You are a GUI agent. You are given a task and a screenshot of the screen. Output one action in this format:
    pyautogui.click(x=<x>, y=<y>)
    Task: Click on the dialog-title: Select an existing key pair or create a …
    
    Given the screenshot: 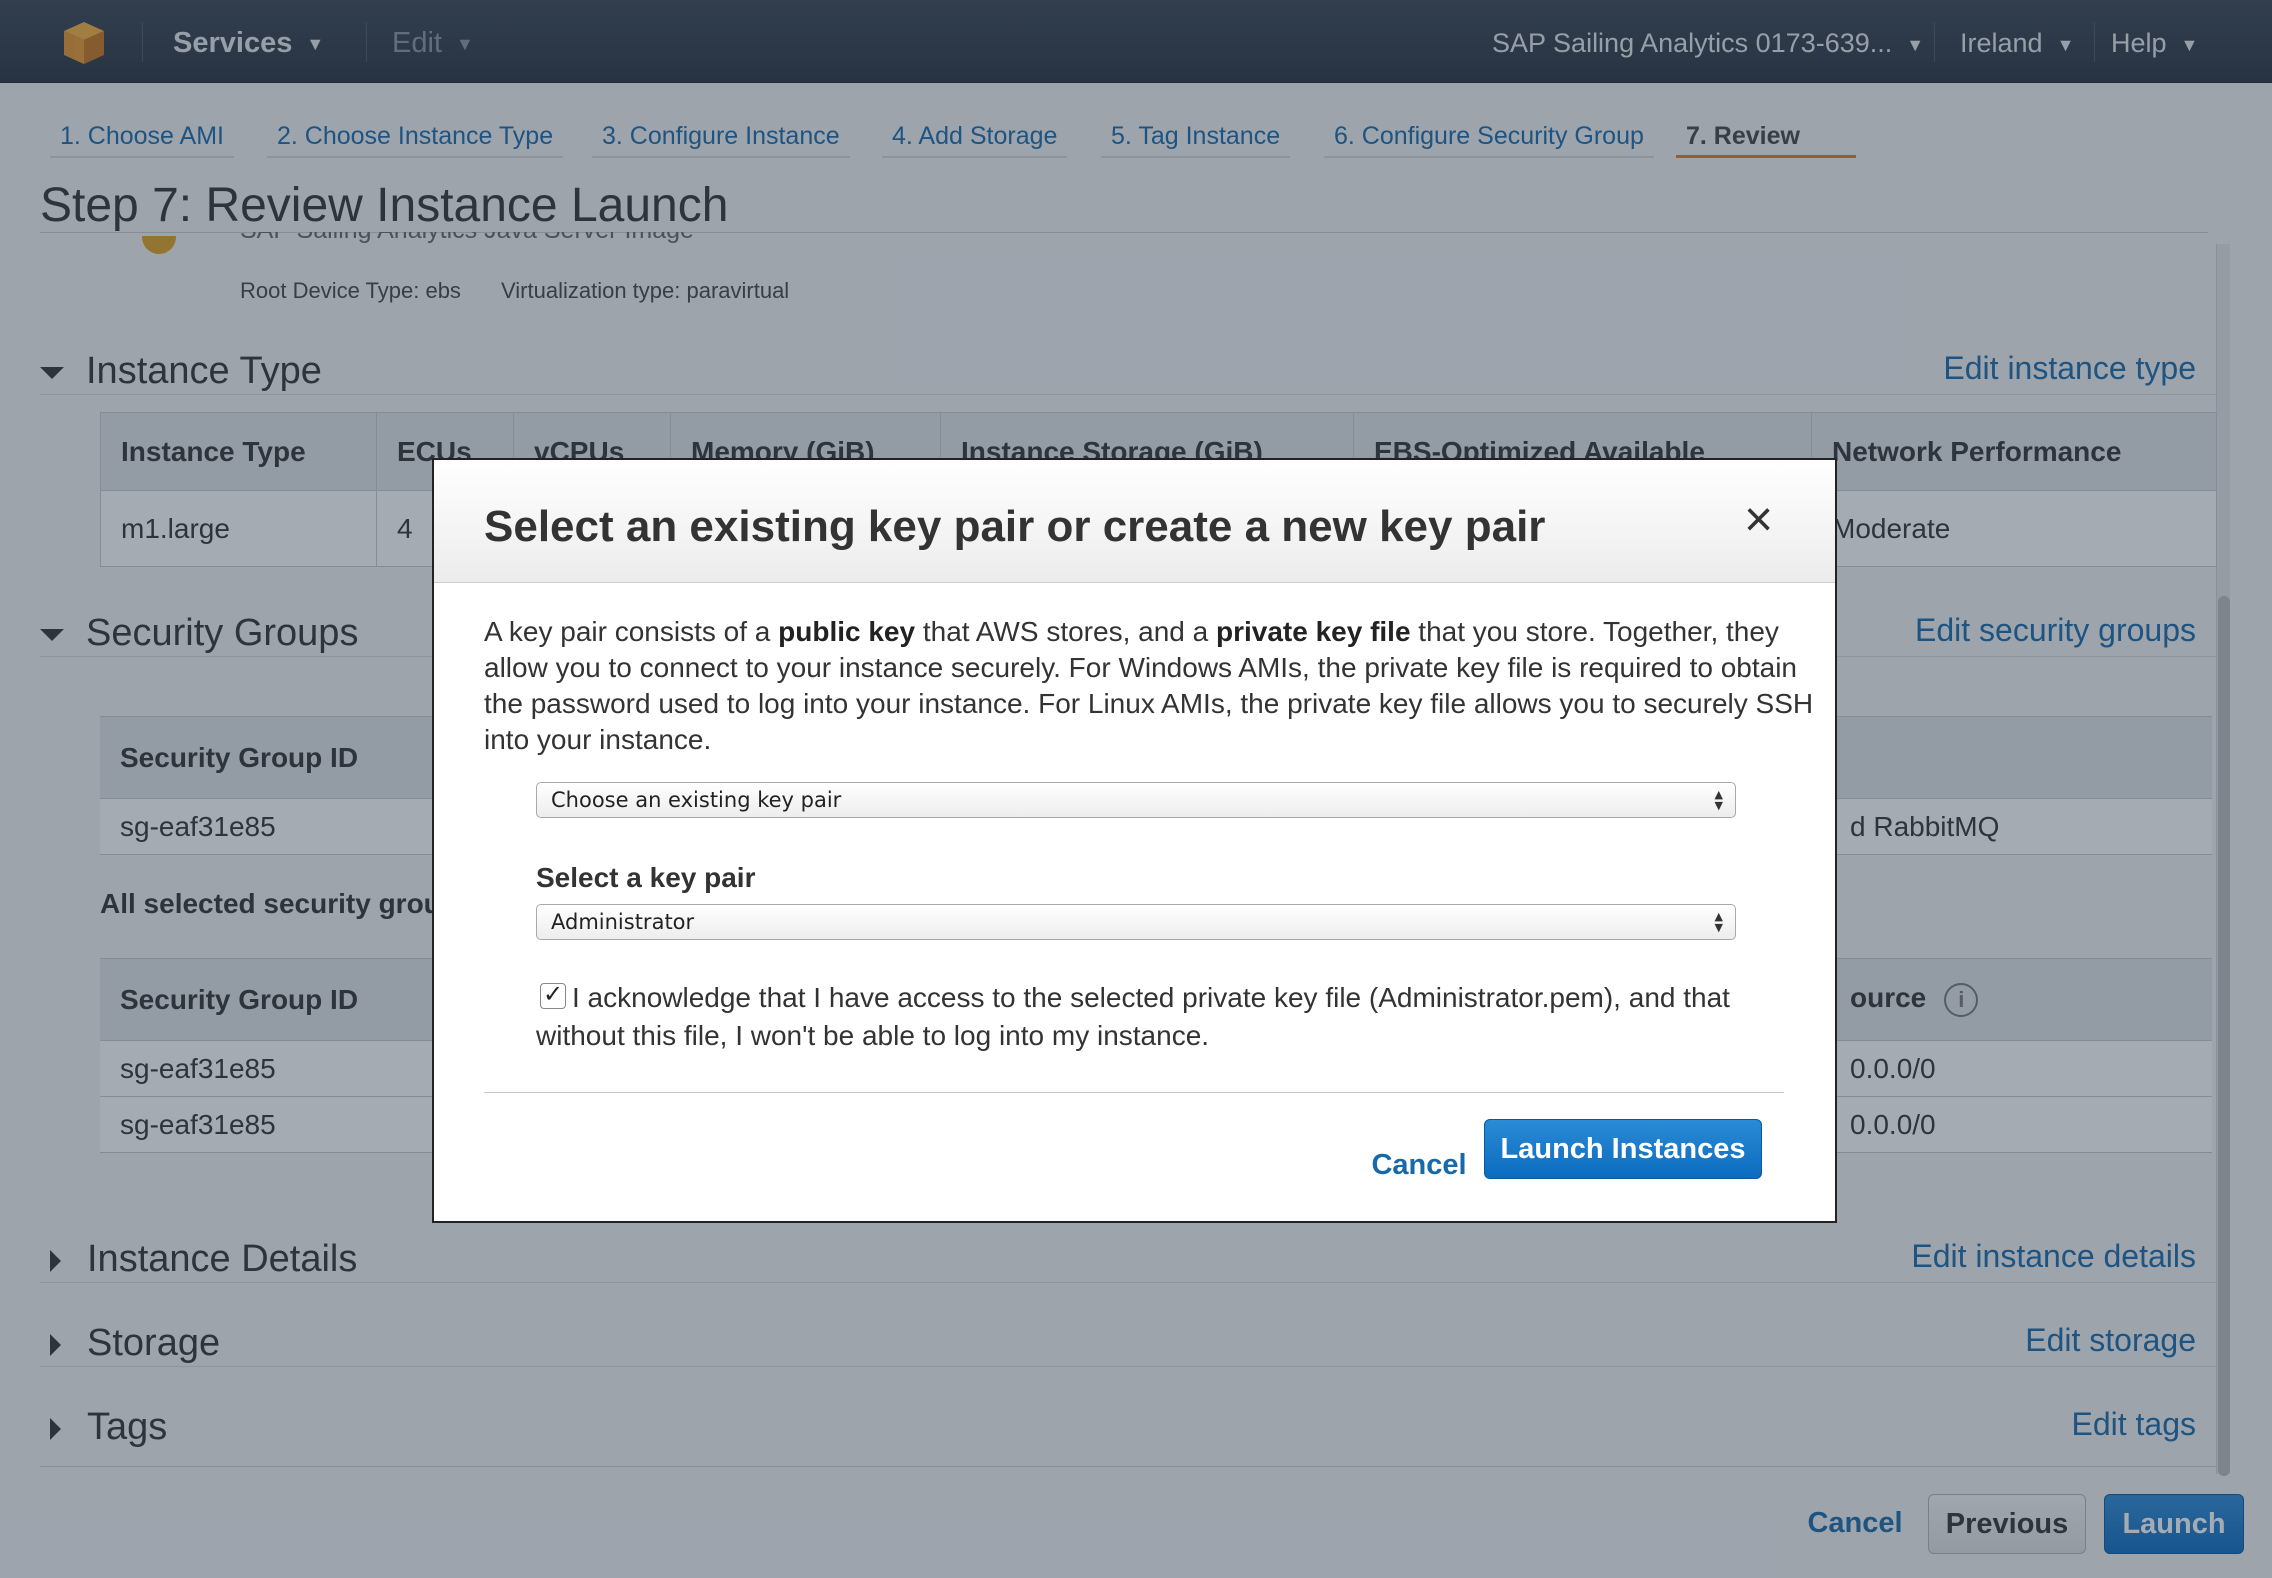 What is the action you would take?
    pyautogui.click(x=1015, y=526)
    